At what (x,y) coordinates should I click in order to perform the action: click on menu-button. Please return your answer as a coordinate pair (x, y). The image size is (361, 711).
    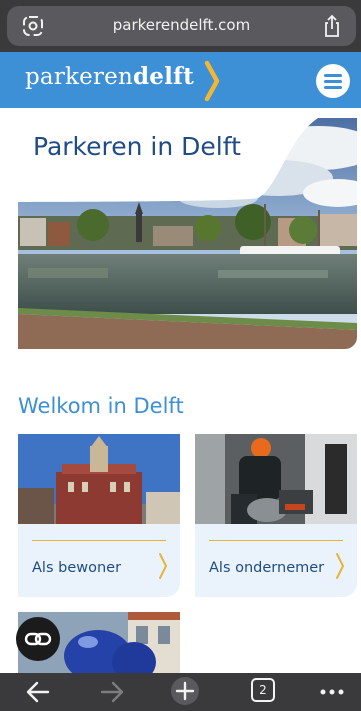
    Looking at the image, I should click on (333, 81).